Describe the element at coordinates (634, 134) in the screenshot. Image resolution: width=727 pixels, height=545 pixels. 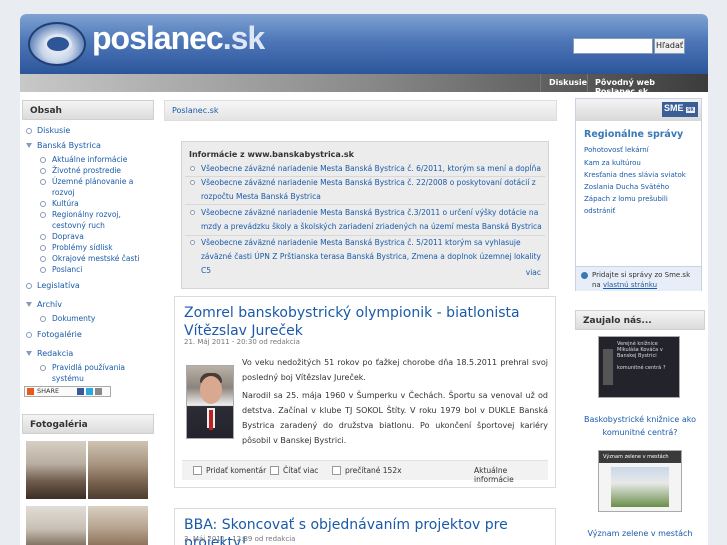
I see `sme-widget-title: Regionálne správy` at that location.